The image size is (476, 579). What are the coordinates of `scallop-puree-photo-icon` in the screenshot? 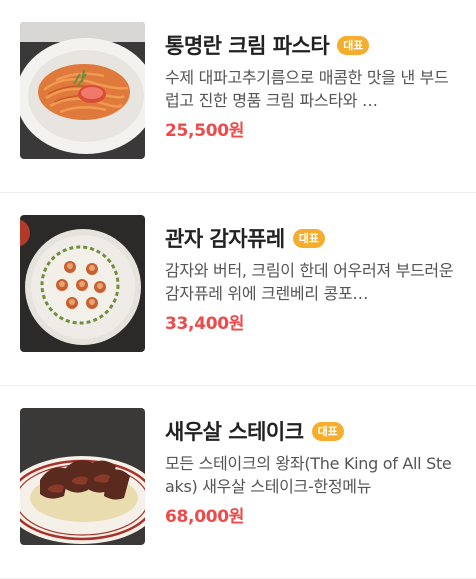 It's located at (82, 283).